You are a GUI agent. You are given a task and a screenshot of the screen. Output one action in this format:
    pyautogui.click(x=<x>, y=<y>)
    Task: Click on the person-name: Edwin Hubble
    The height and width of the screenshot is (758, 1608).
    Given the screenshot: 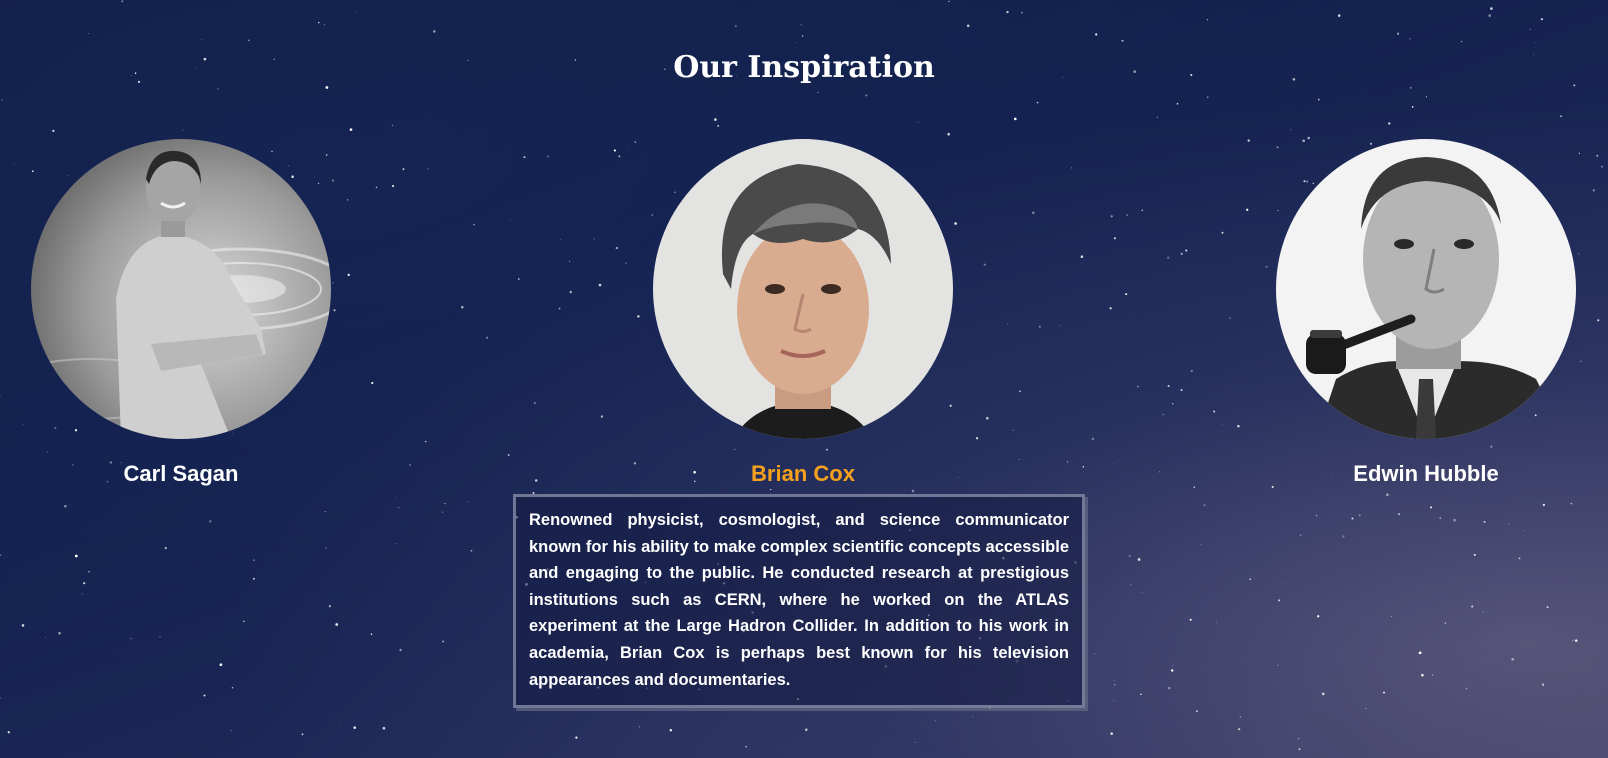 What is the action you would take?
    pyautogui.click(x=1426, y=474)
    